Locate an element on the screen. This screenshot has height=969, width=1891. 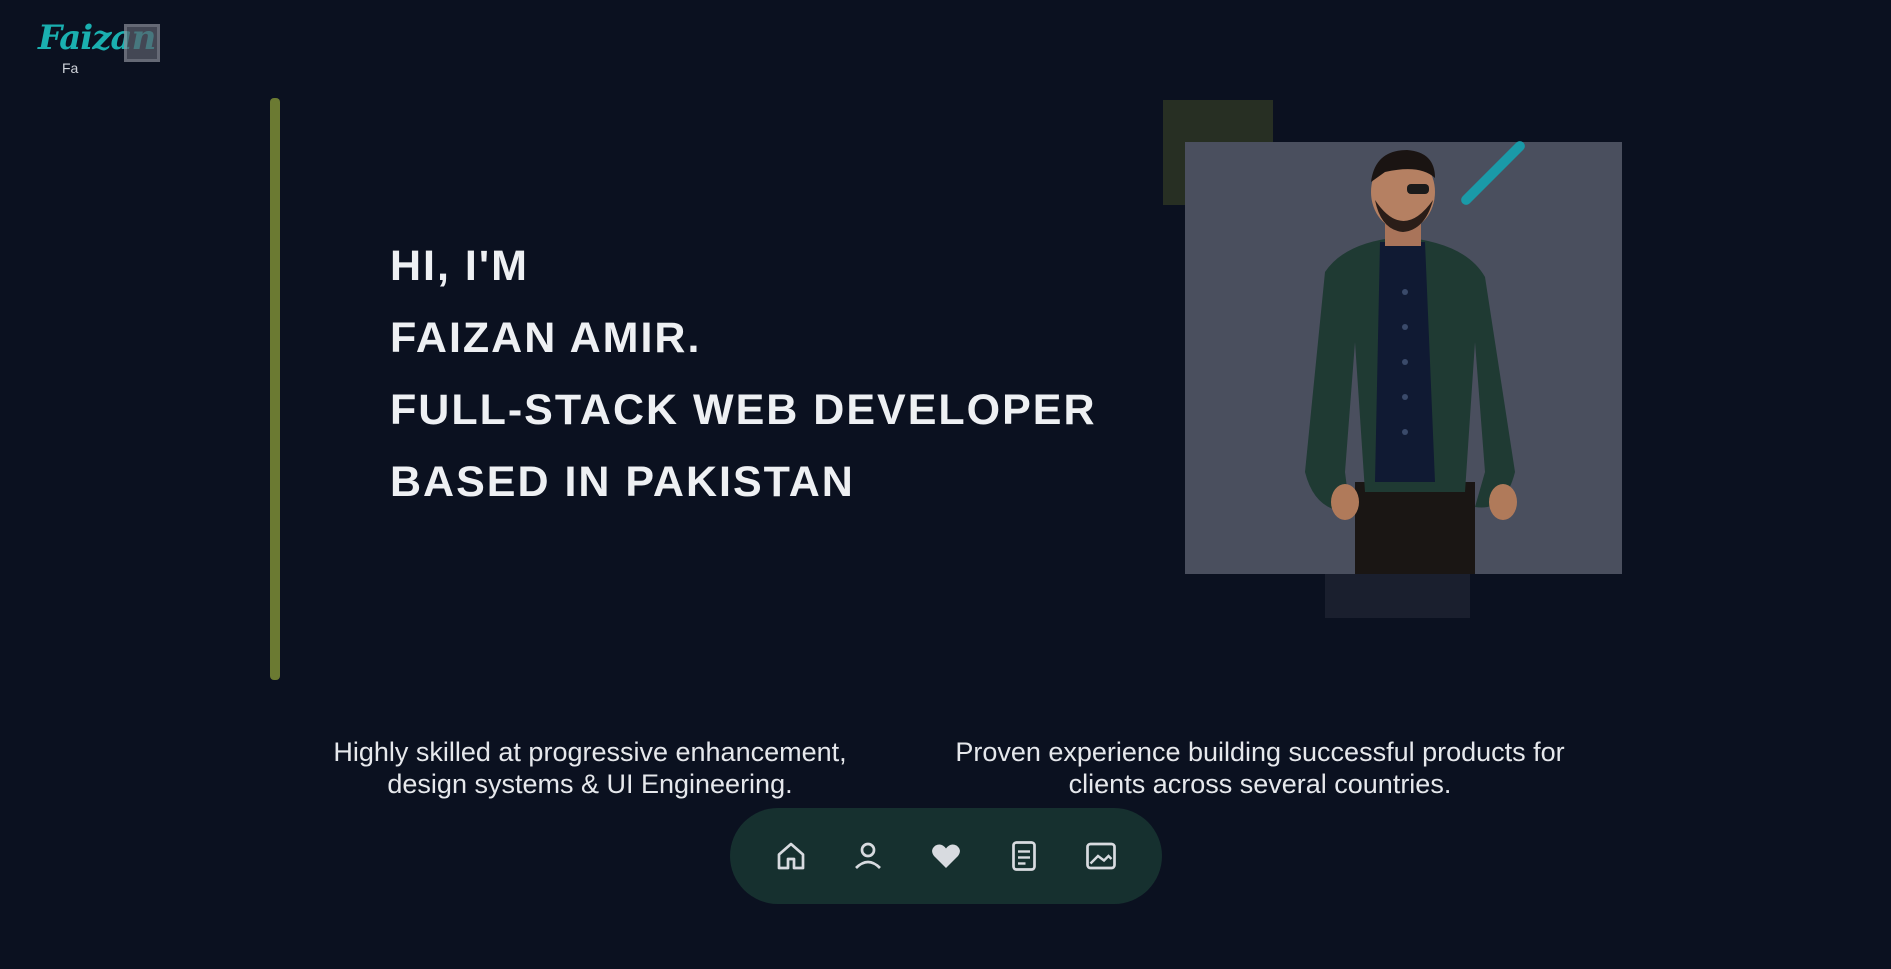
decorative-bar is located at coordinates (1397, 596).